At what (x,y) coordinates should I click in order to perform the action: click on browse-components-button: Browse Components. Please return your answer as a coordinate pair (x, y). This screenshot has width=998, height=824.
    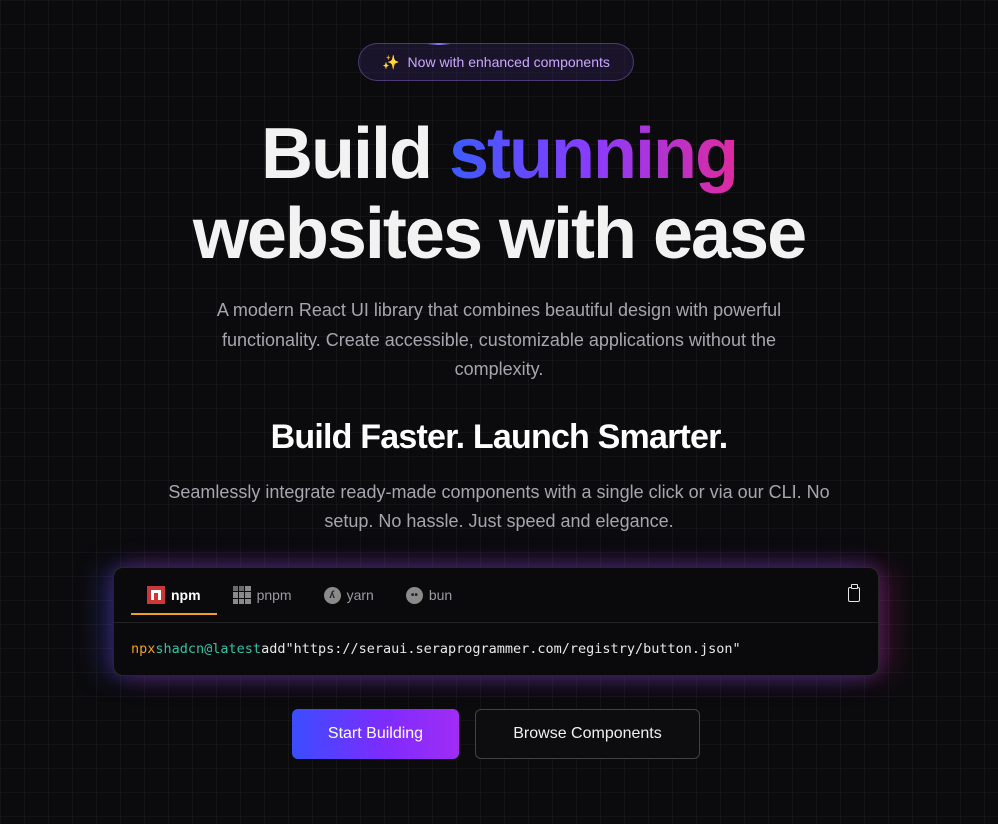
    Looking at the image, I should click on (587, 734).